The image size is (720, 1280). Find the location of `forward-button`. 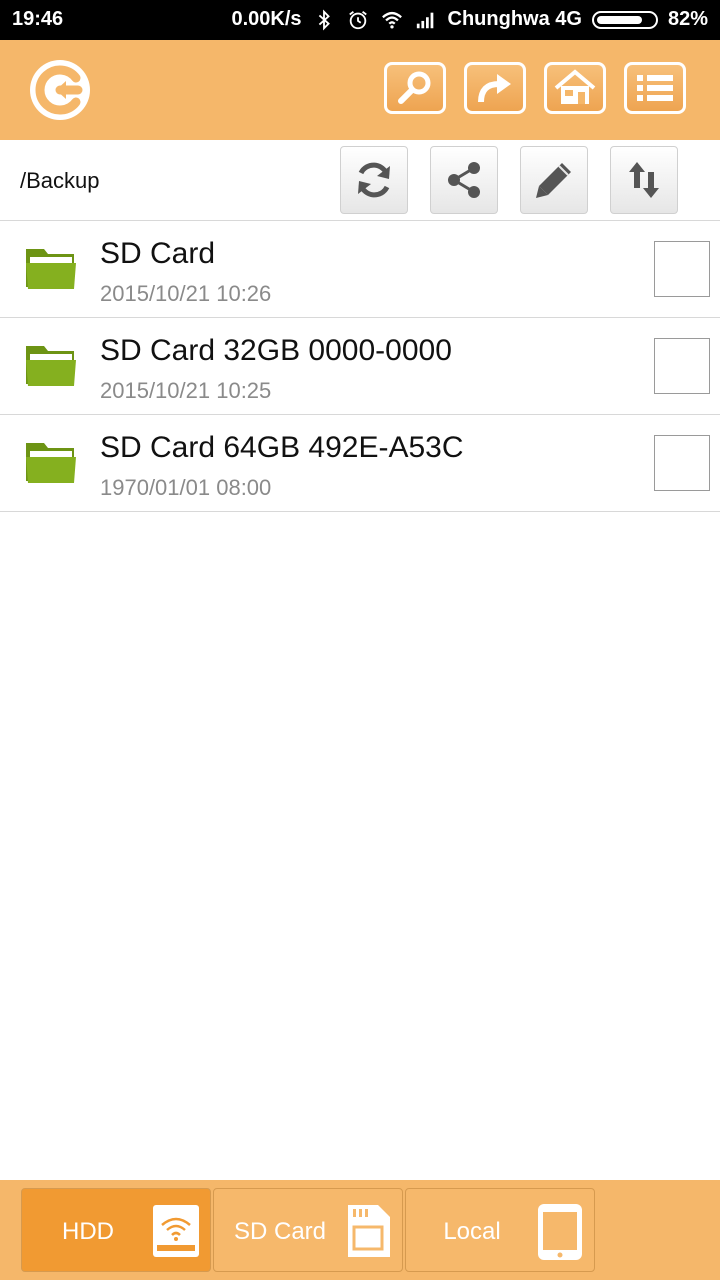

forward-button is located at coordinates (495, 88).